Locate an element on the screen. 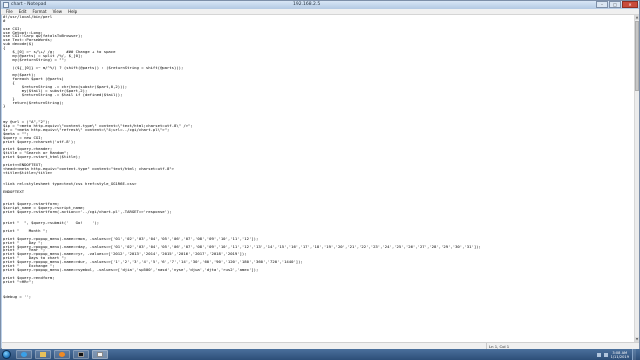 The width and height of the screenshot is (640, 360). command-prompt-icon is located at coordinates (81, 354).